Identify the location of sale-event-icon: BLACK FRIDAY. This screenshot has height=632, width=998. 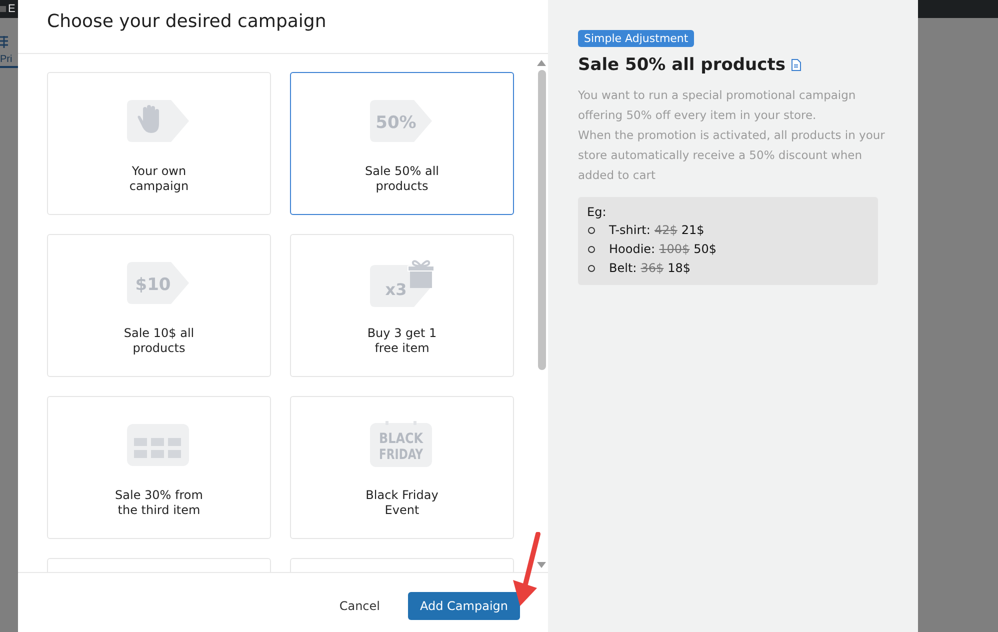
(402, 445).